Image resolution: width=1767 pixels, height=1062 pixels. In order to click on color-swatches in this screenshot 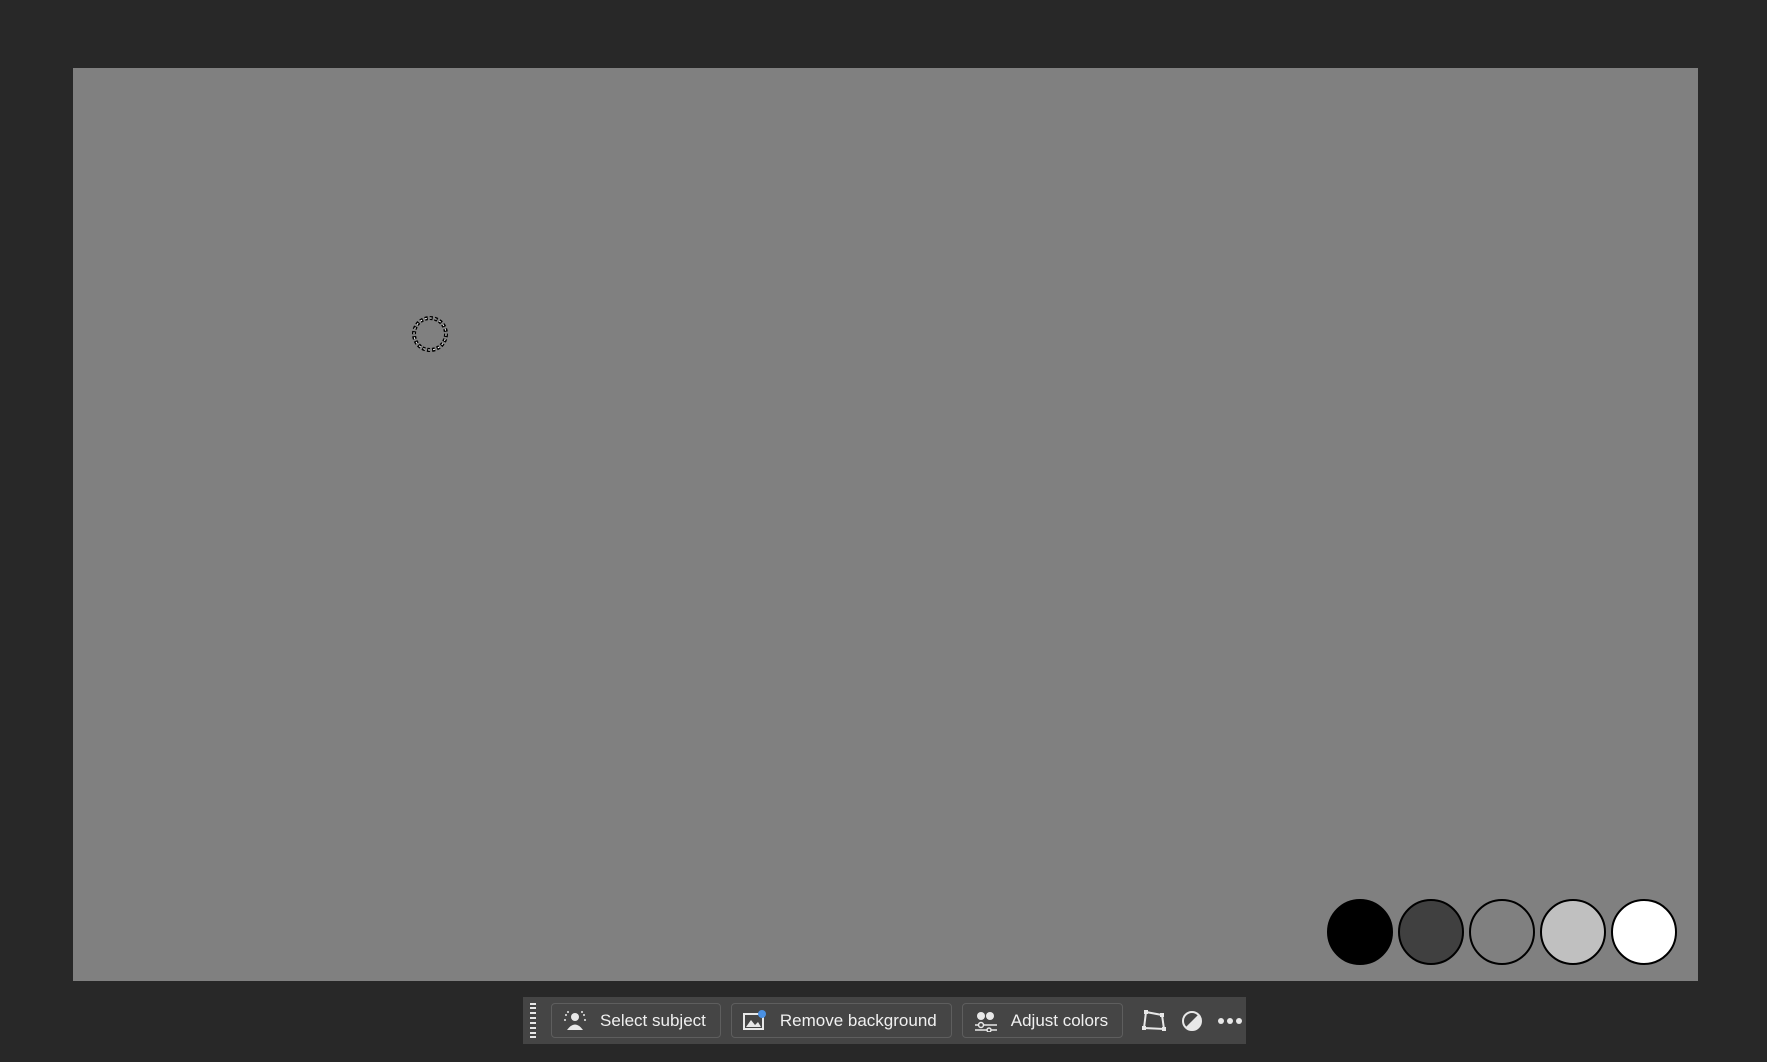, I will do `click(1502, 932)`.